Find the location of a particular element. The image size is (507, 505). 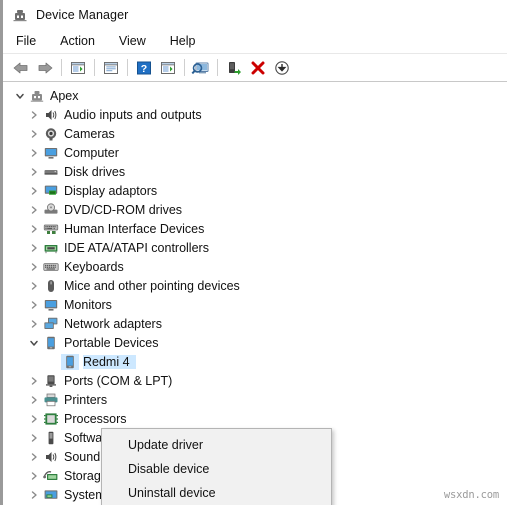

tree-row-monitors: Monitors is located at coordinates (255, 304).